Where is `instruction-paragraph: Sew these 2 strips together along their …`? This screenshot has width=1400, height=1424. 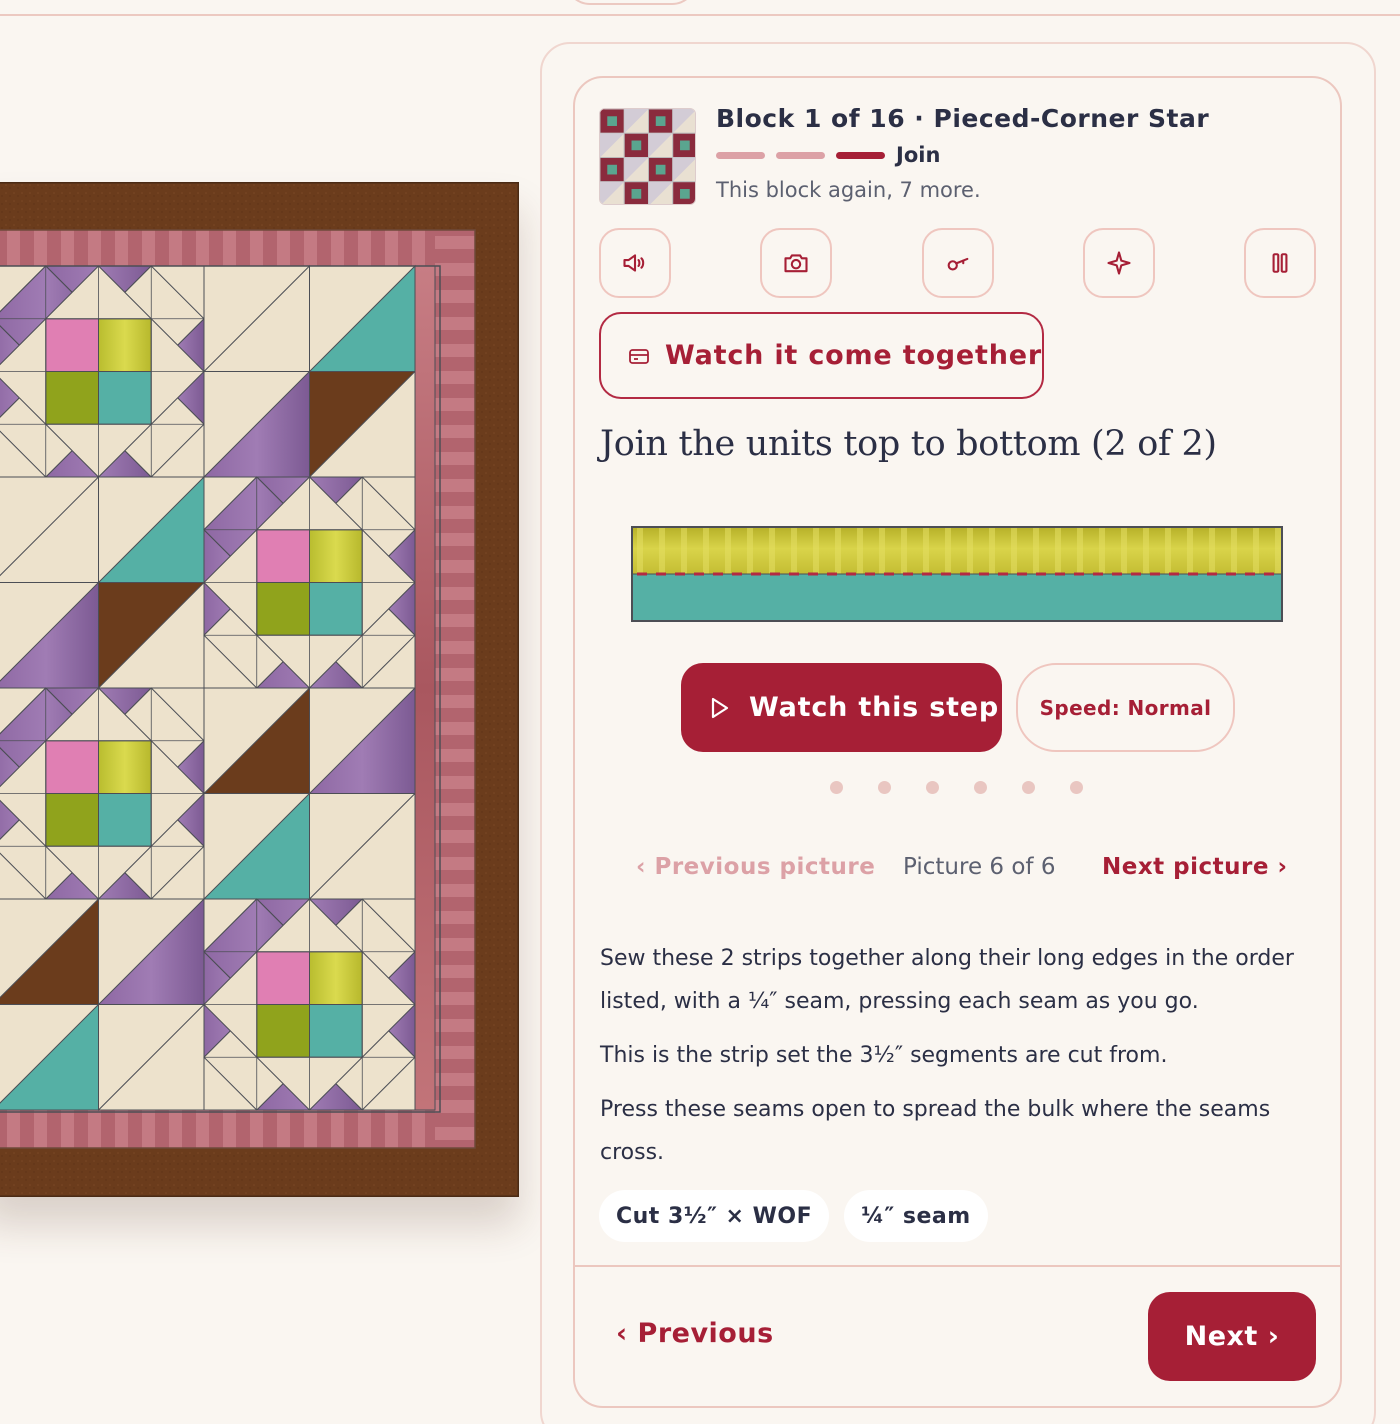
instruction-paragraph: Sew these 2 strips together along their … is located at coordinates (947, 980).